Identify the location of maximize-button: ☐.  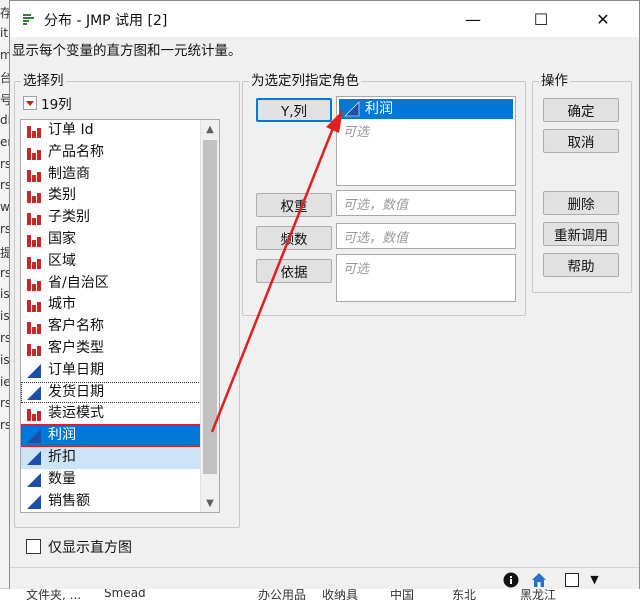
(541, 19).